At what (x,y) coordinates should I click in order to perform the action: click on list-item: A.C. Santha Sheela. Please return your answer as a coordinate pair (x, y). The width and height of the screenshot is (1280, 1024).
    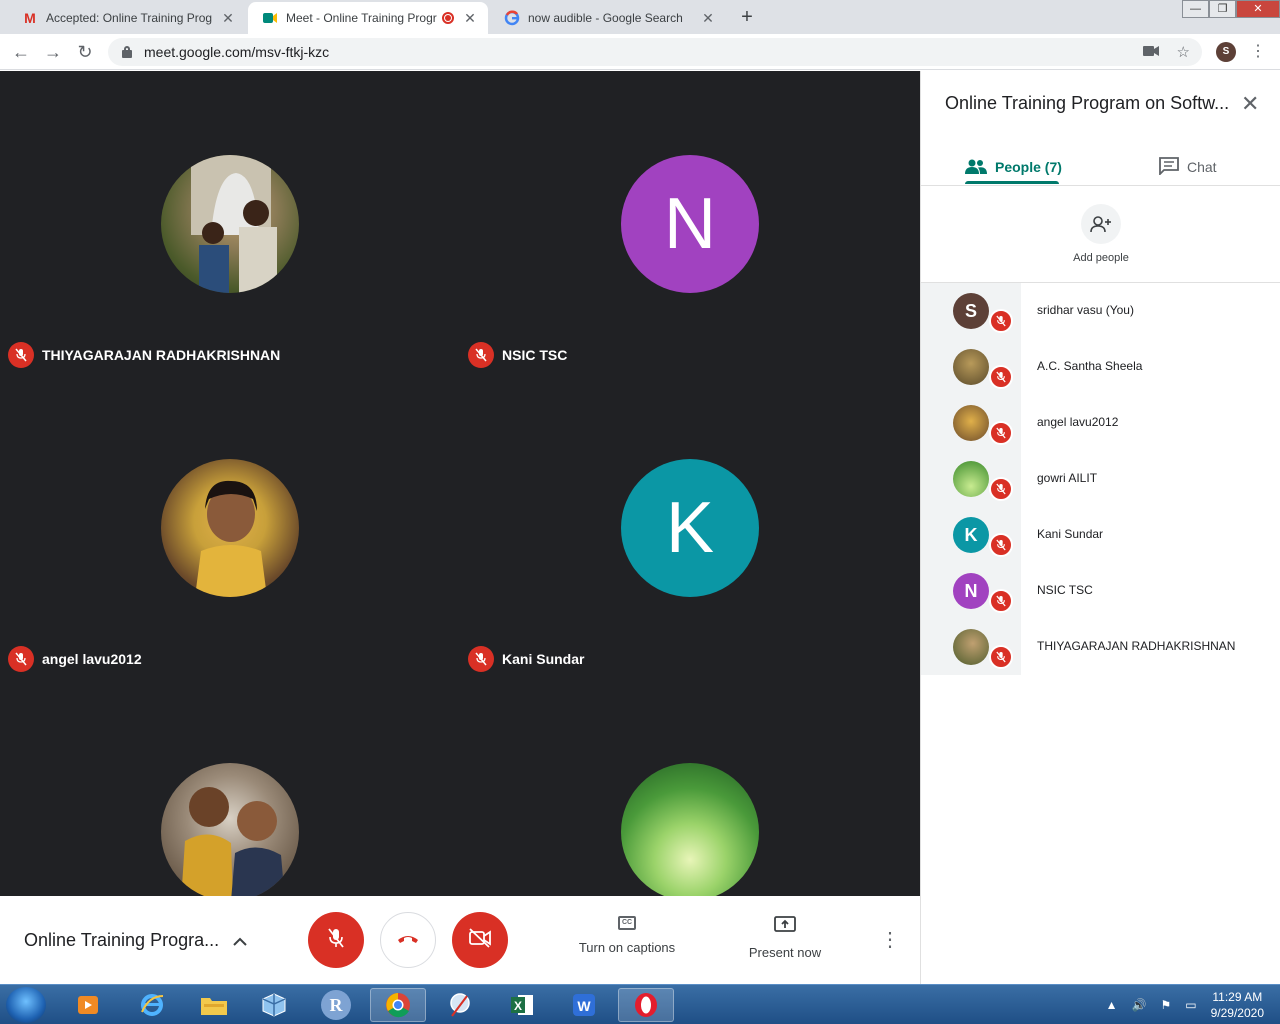
    Looking at the image, I should click on (1100, 367).